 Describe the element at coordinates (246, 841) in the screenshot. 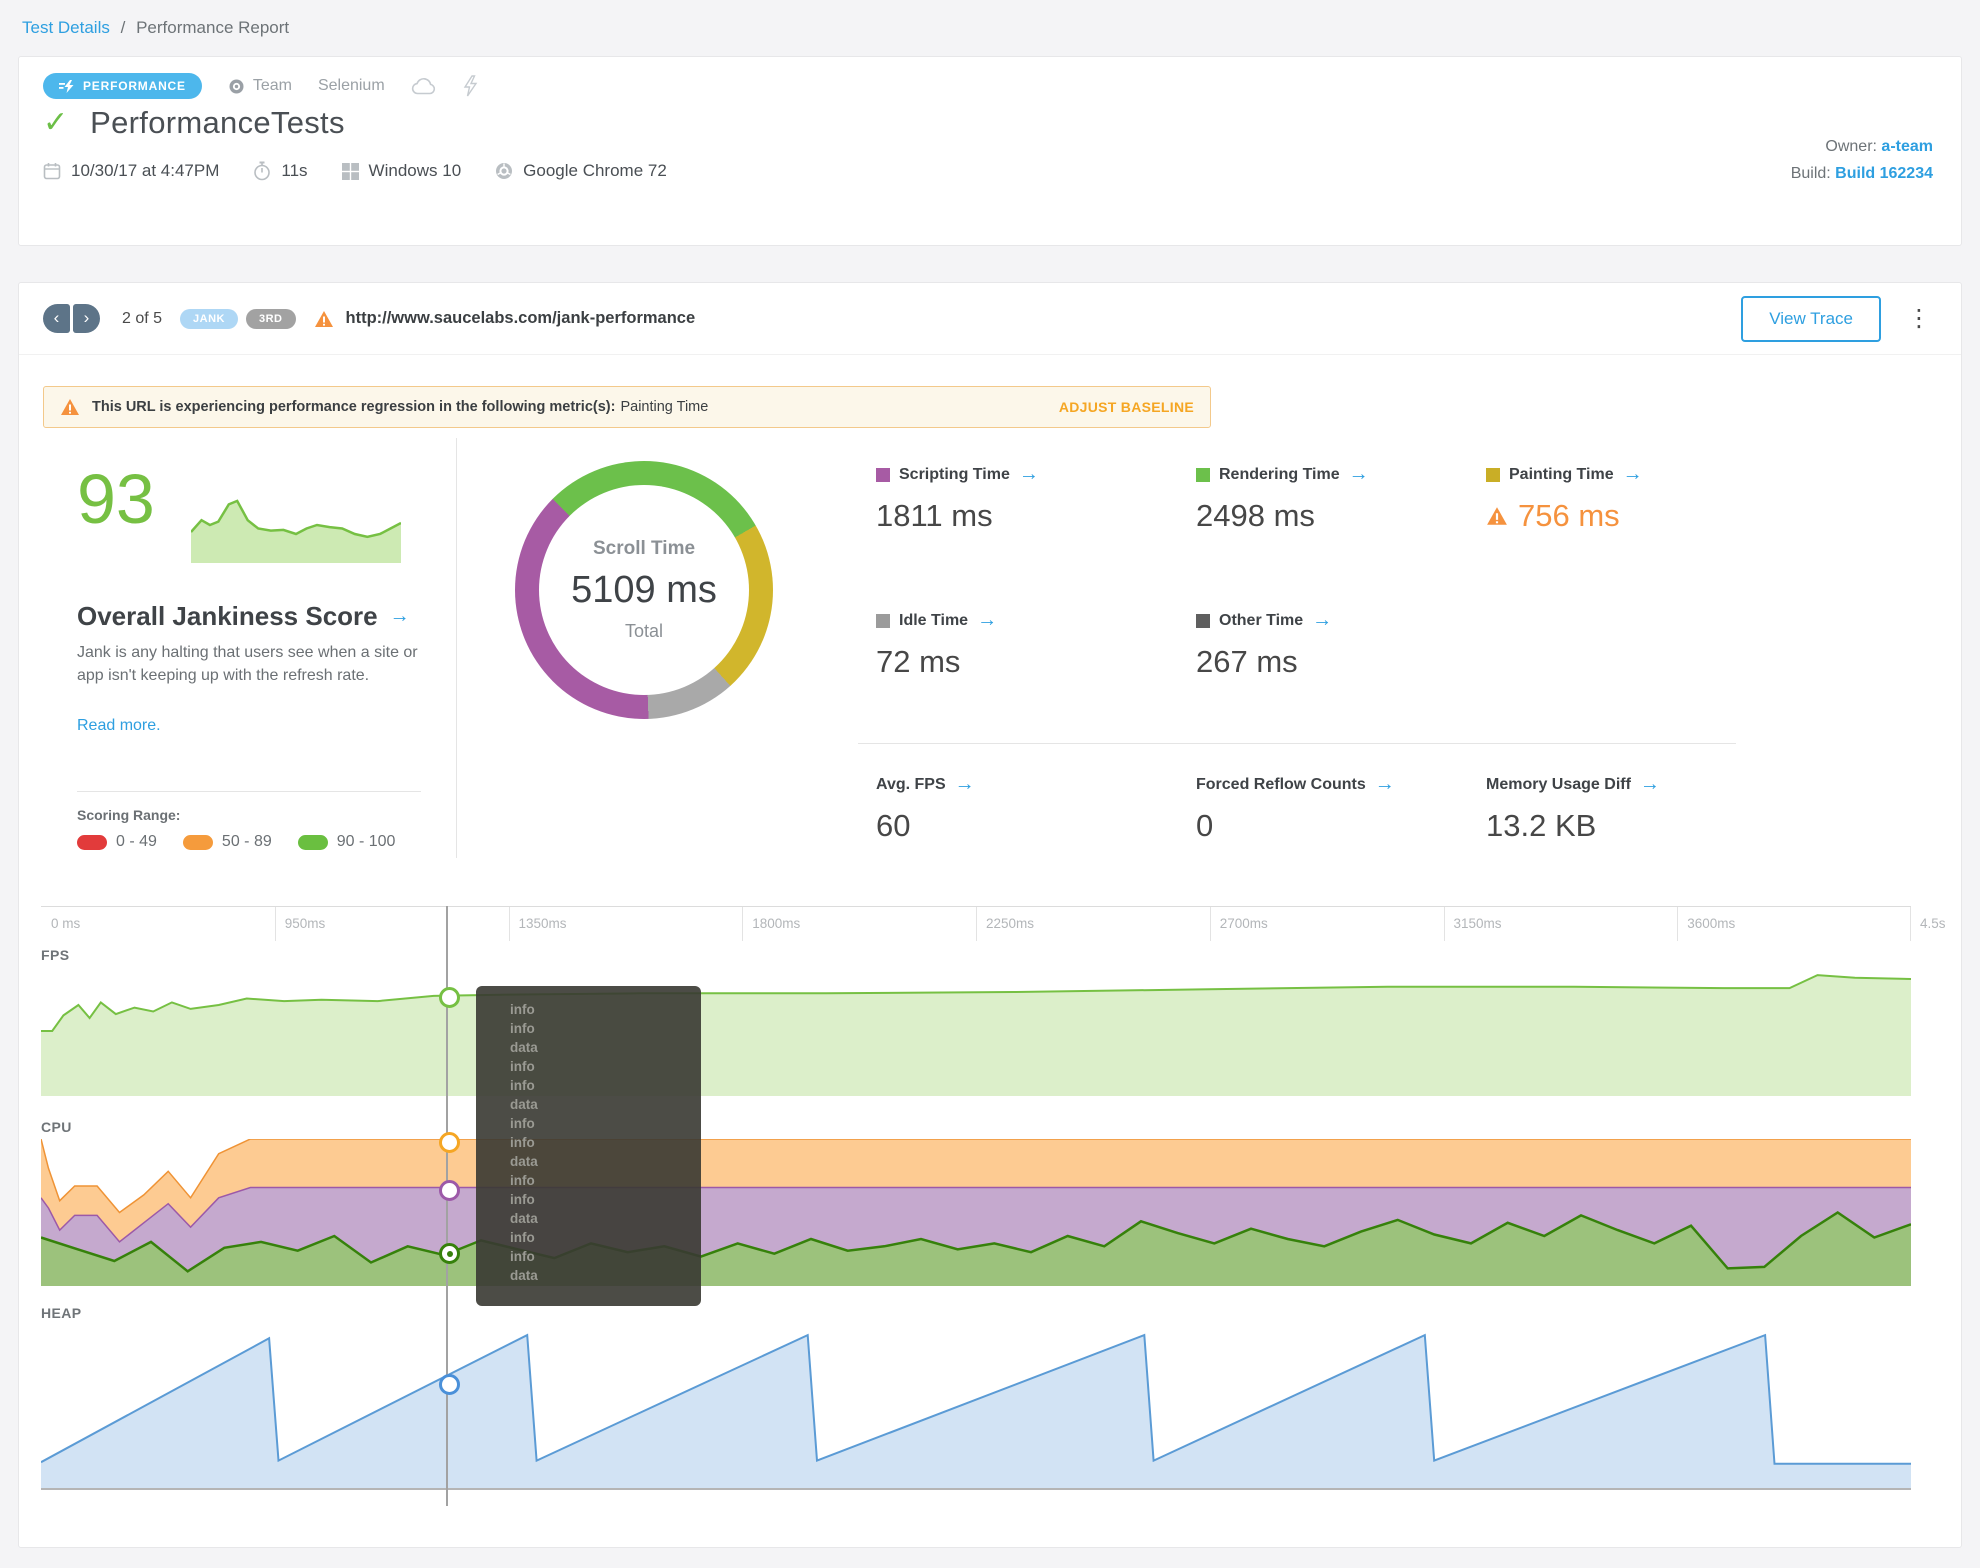

I see `range-label: 50 - 89` at that location.